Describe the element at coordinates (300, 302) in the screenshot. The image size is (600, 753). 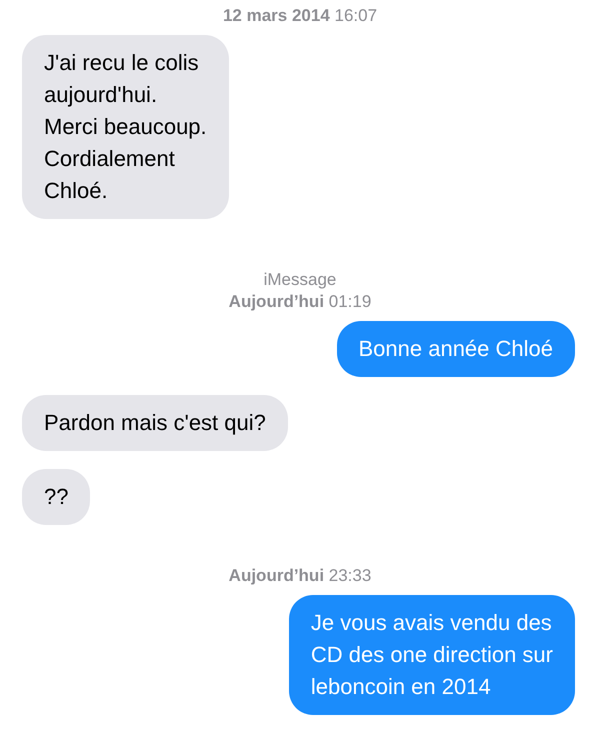
I see `message-timestamp: Aujourd’hui 01:19` at that location.